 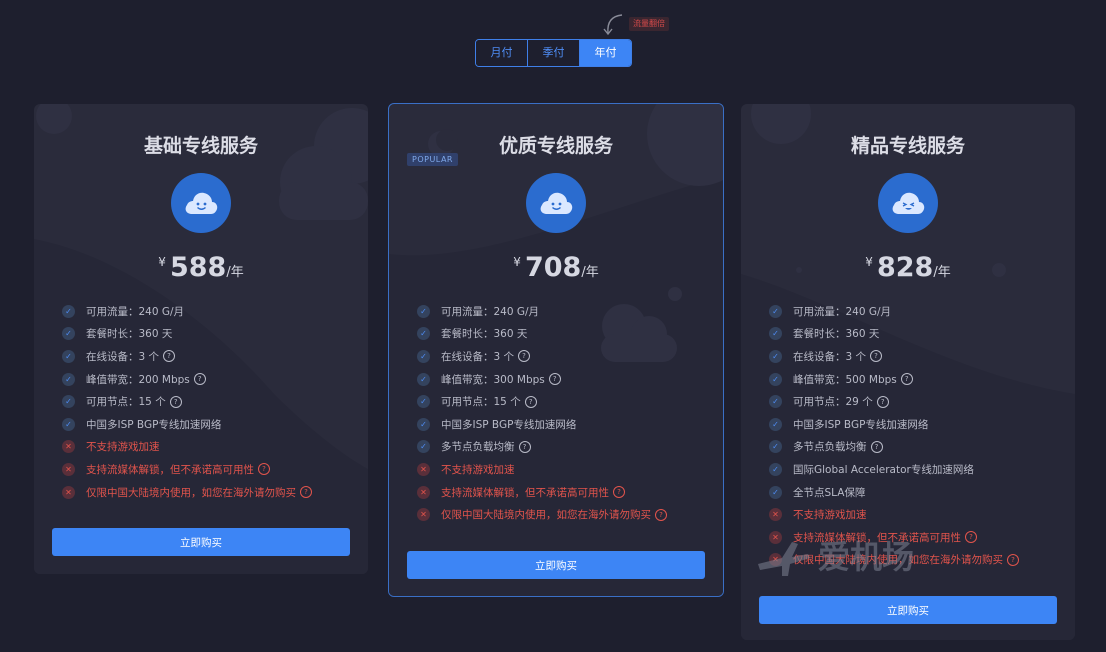 What do you see at coordinates (138, 379) in the screenshot?
I see `feature-text: 峰值带宽：200 Mbps` at bounding box center [138, 379].